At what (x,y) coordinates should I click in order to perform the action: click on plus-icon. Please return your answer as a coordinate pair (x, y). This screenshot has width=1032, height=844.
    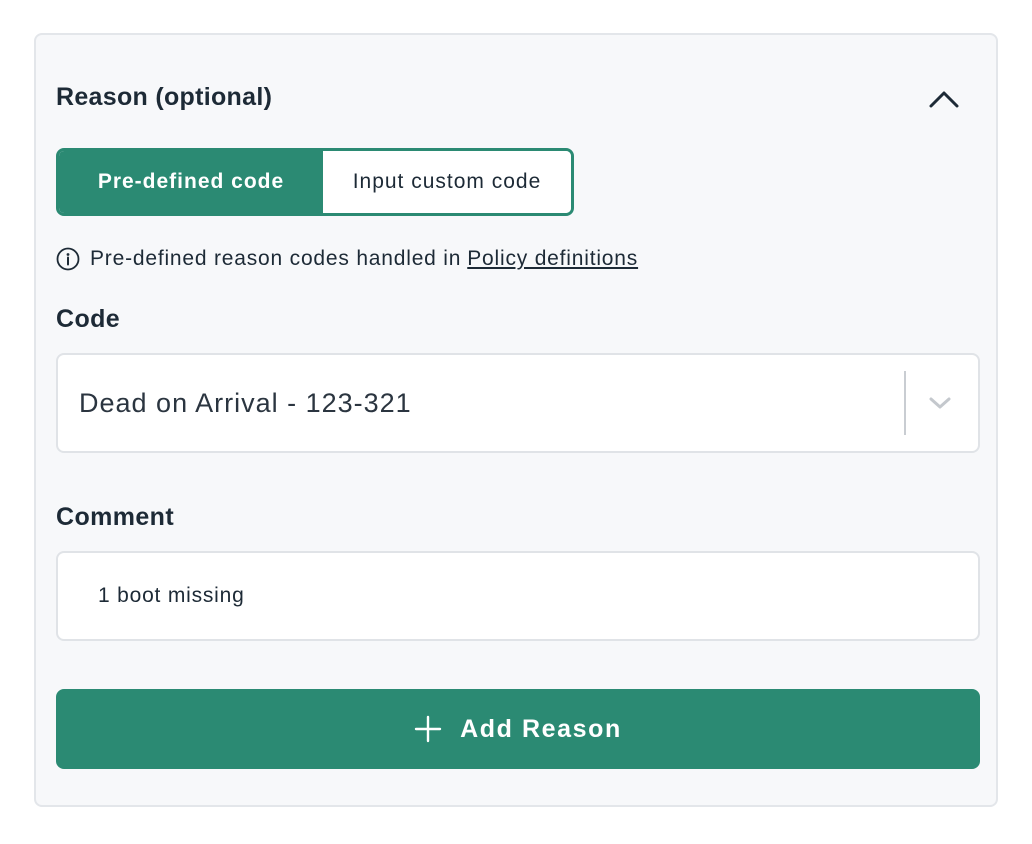
    Looking at the image, I should click on (428, 729).